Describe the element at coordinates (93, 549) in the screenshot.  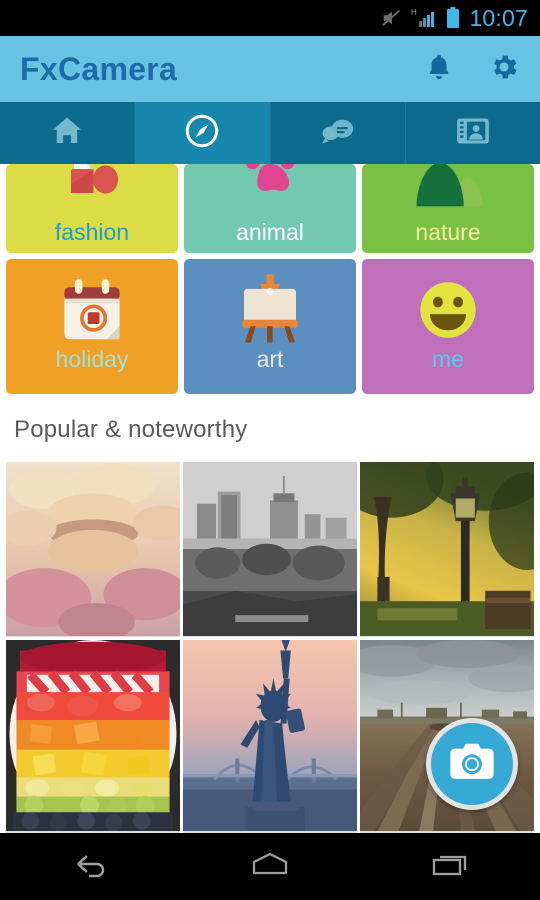
I see `photo-macarons` at that location.